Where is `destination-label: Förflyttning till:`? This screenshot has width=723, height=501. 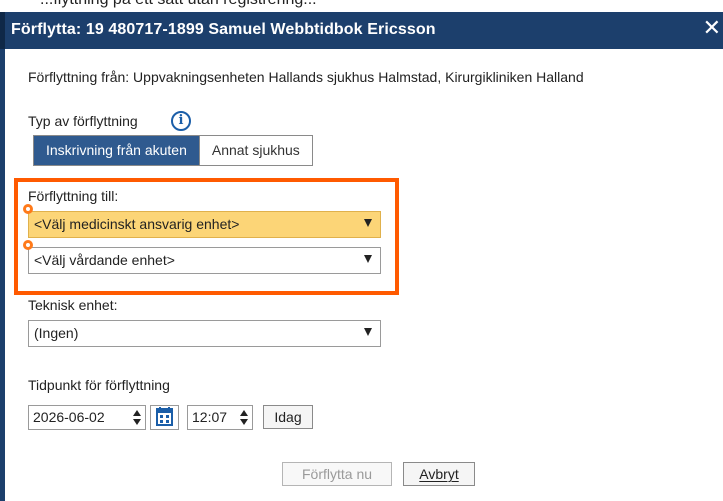
destination-label: Förflyttning till: is located at coordinates (73, 196).